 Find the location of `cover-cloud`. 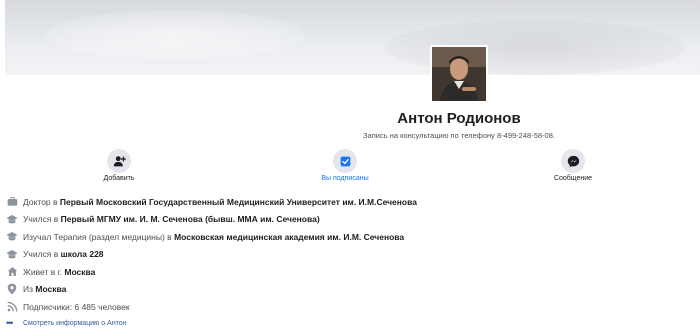

cover-cloud is located at coordinates (175, 35).